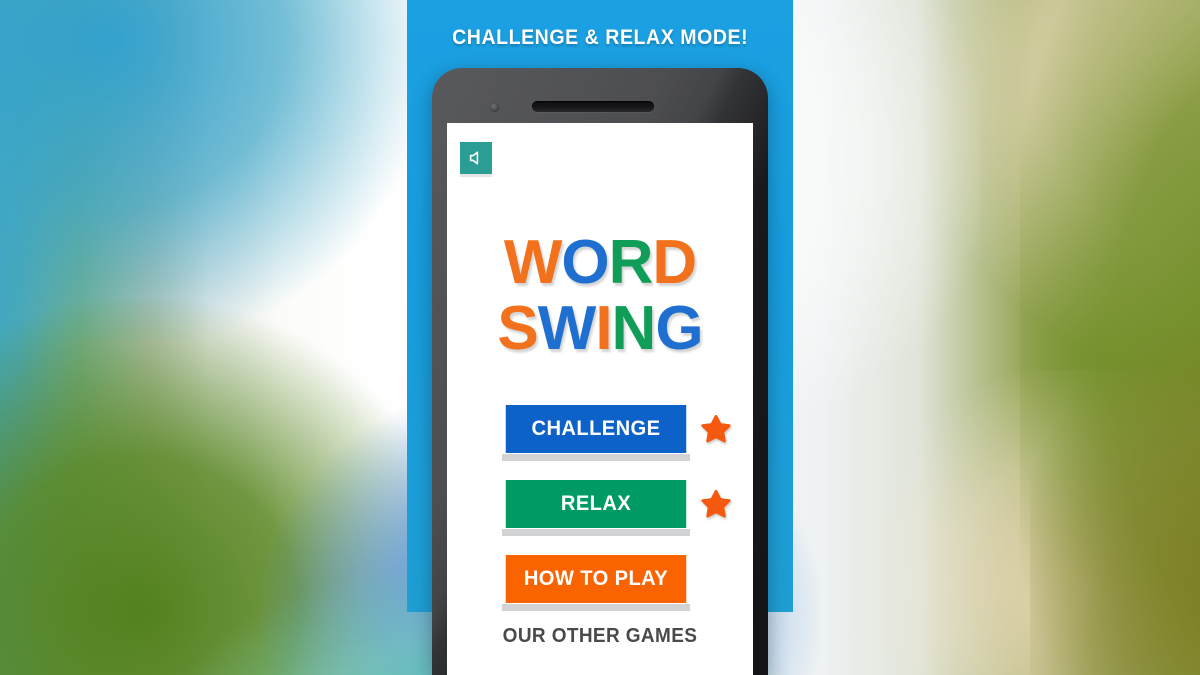 This screenshot has height=675, width=1200. I want to click on menu-button-wrapper: RELAX, so click(596, 508).